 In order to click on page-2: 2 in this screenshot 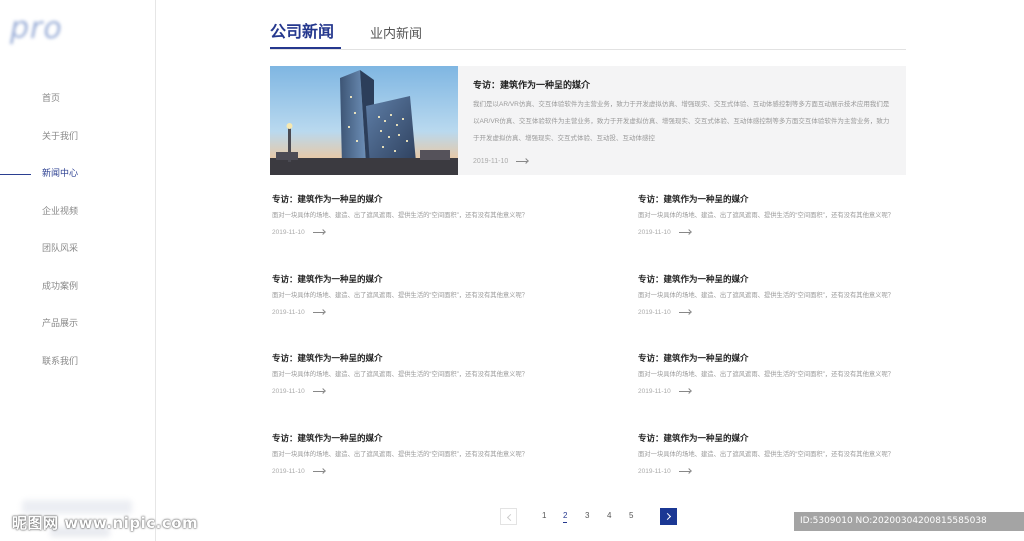, I will do `click(565, 516)`.